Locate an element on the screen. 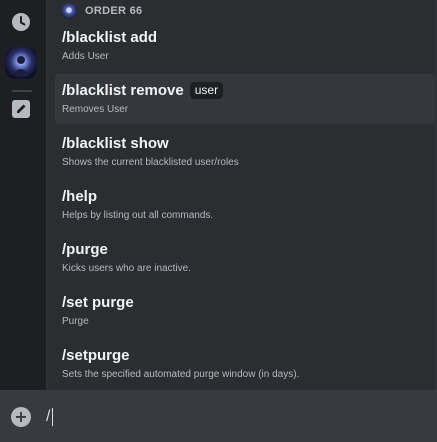 This screenshot has width=437, height=442. server-rail is located at coordinates (23, 195).